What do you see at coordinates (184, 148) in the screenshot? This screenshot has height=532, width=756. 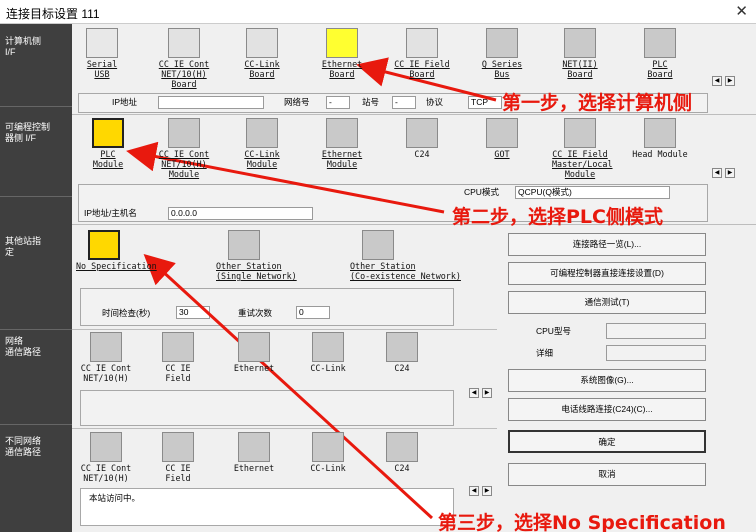 I see `cc-ie-cont-module-option: CC IE Cont NET/10(H) Module` at bounding box center [184, 148].